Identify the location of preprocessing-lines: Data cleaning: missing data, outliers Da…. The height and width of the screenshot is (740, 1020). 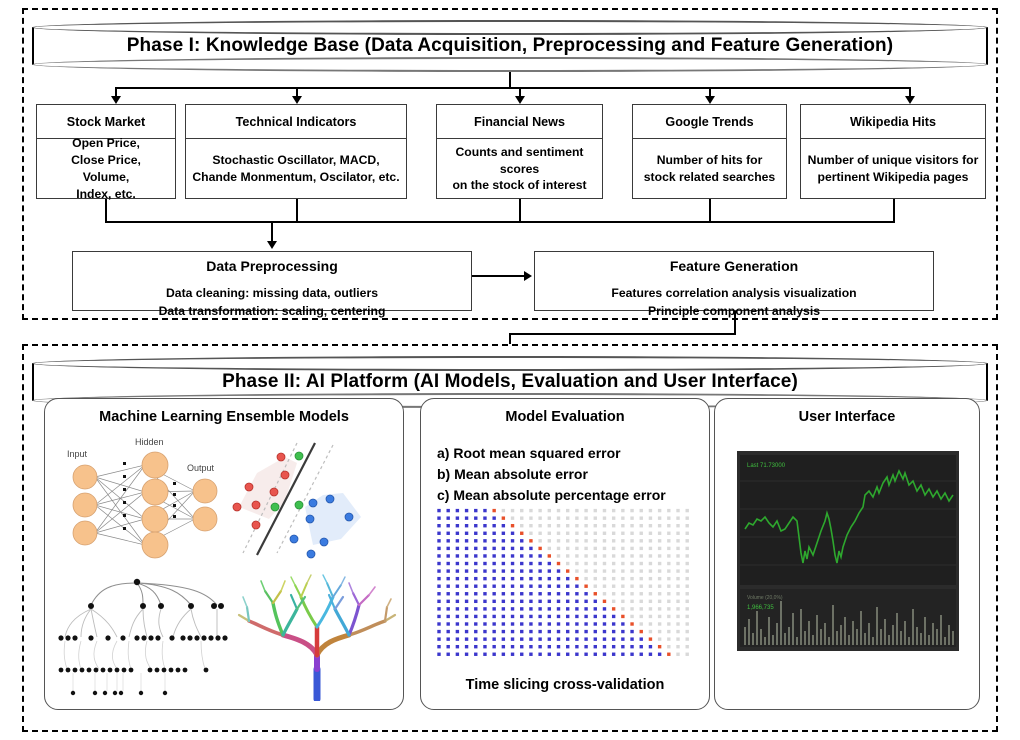
(272, 302).